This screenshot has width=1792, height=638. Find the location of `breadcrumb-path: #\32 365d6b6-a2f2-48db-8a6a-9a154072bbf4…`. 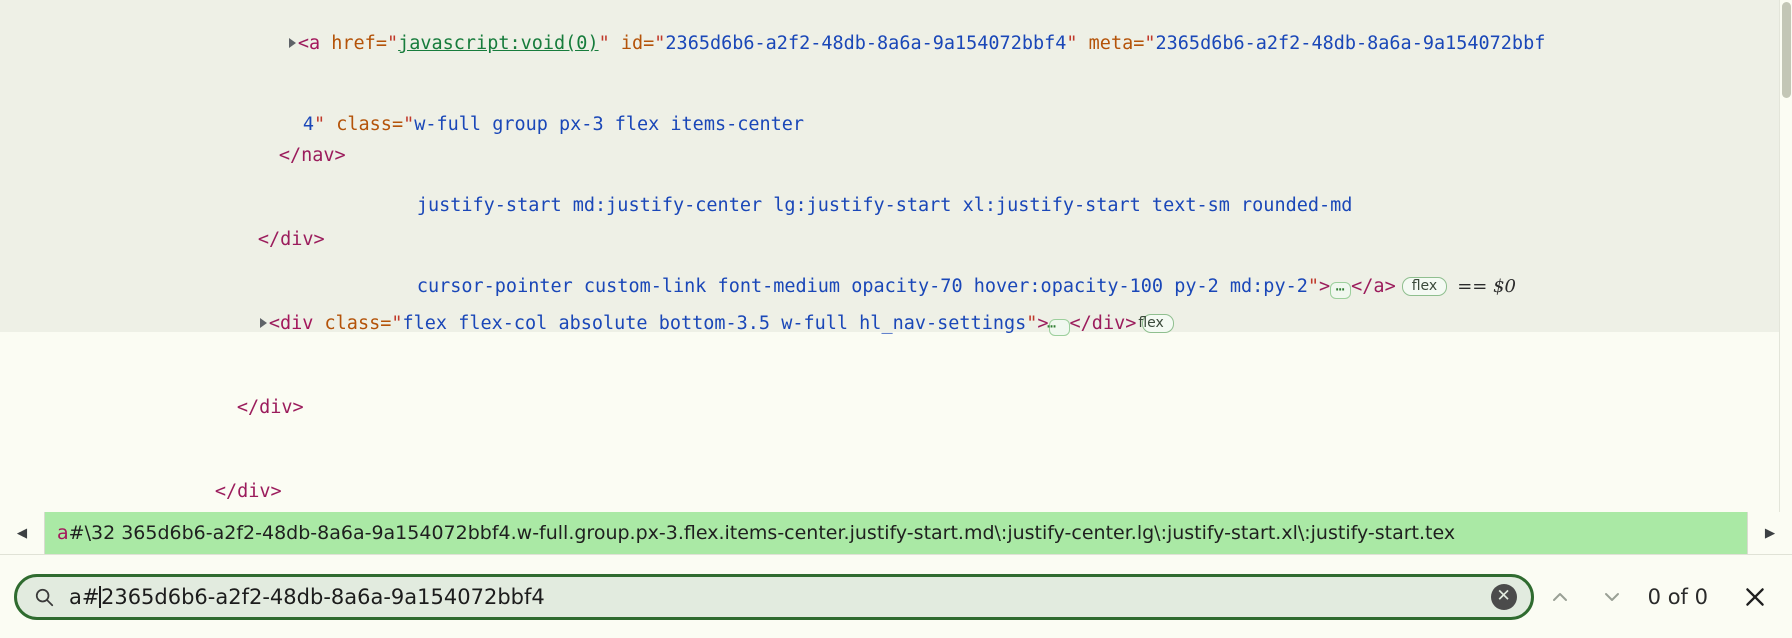

breadcrumb-path: #\32 365d6b6-a2f2-48db-8a6a-9a154072bbf4… is located at coordinates (762, 533).